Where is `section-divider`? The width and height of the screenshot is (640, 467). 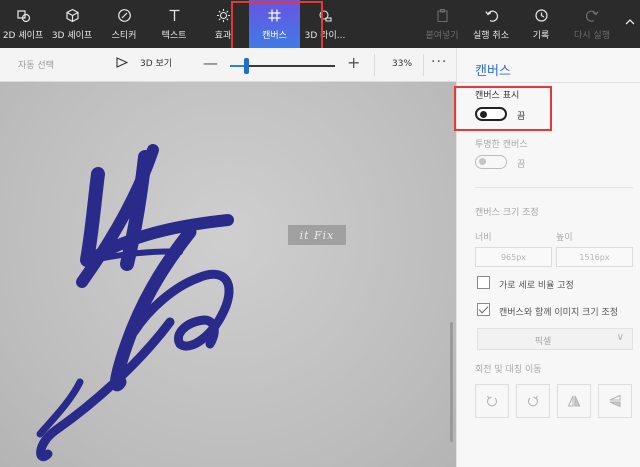 section-divider is located at coordinates (554, 187).